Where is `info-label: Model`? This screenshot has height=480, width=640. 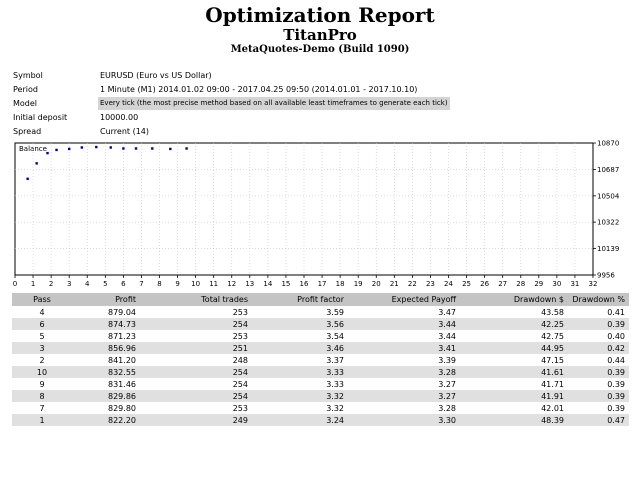 info-label: Model is located at coordinates (25, 103).